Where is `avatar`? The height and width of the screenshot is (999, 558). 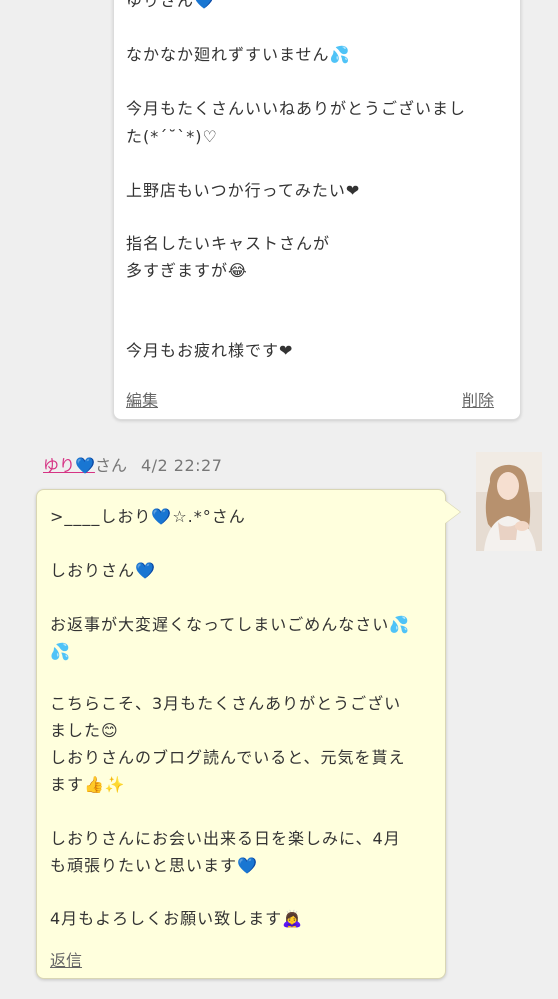
avatar is located at coordinates (509, 501).